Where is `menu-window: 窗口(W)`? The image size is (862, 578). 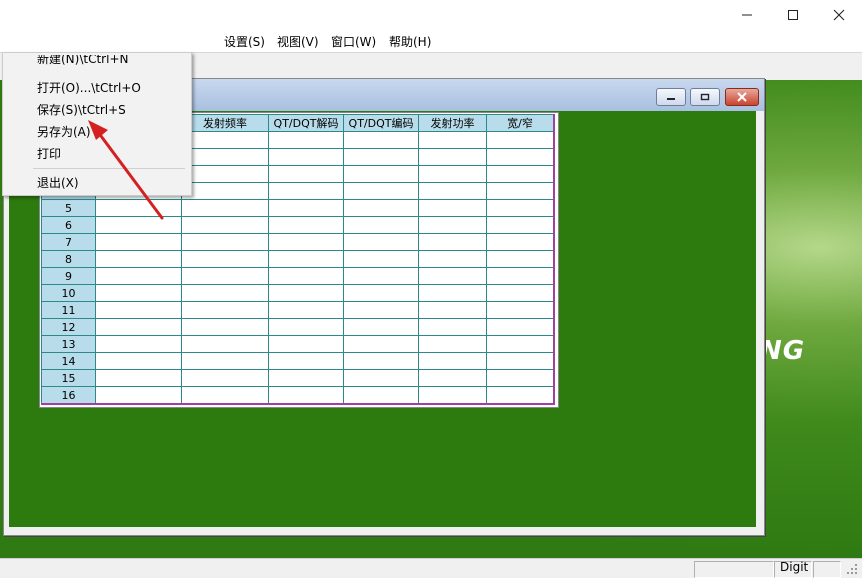
menu-window: 窗口(W) is located at coordinates (353, 41).